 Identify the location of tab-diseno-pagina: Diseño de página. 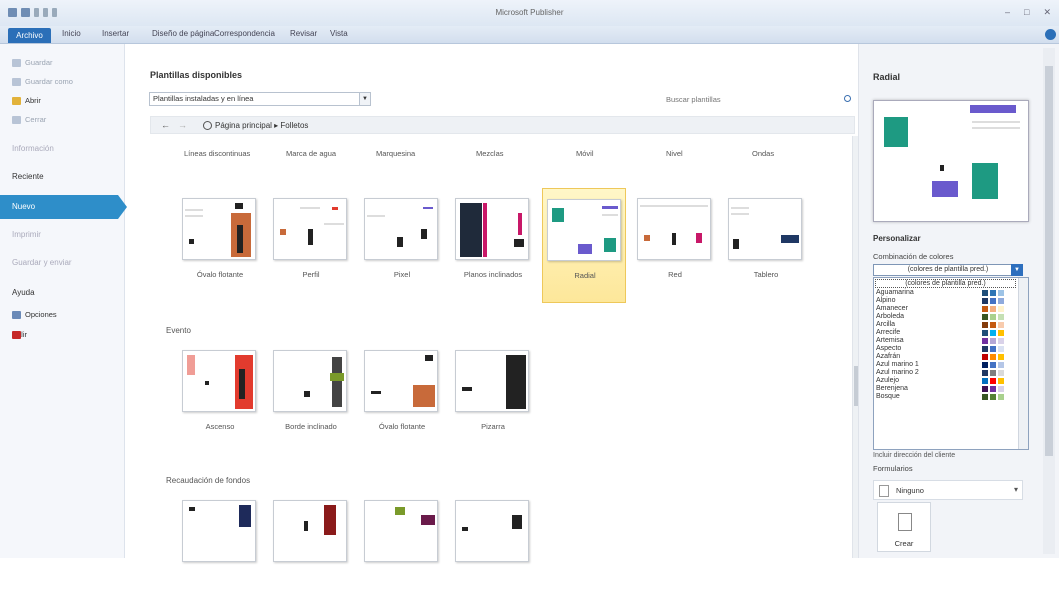
(183, 33).